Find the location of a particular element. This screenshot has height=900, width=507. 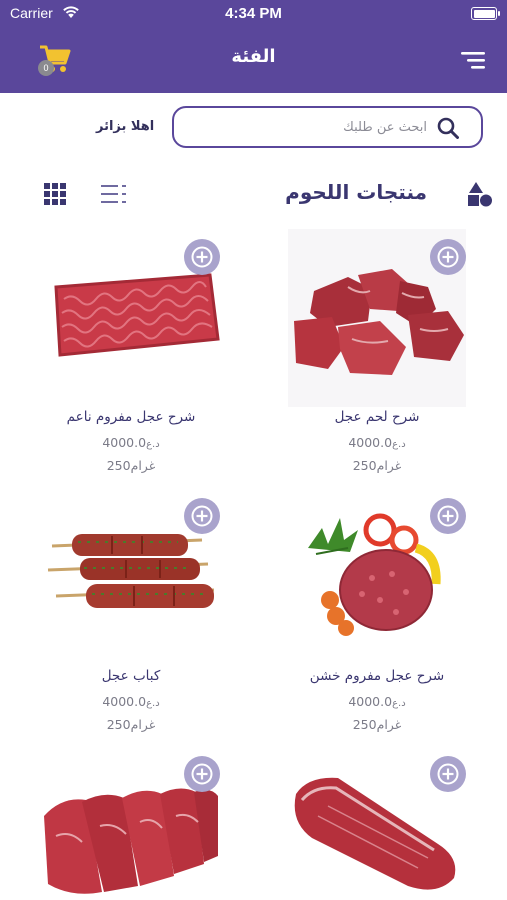

clock: 4:34 PM is located at coordinates (253, 13).